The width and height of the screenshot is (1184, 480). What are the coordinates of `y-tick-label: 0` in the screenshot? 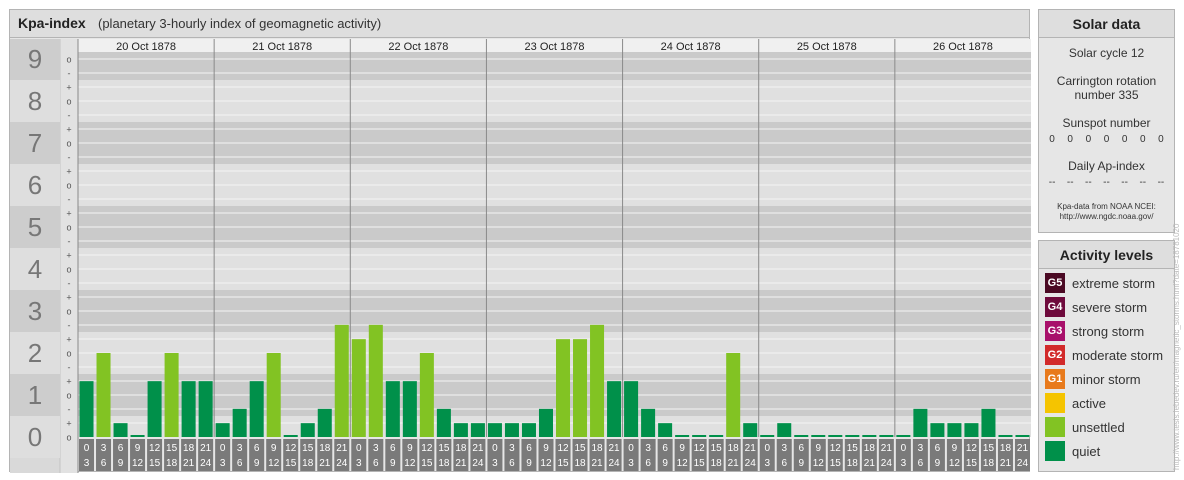 It's located at (35, 437).